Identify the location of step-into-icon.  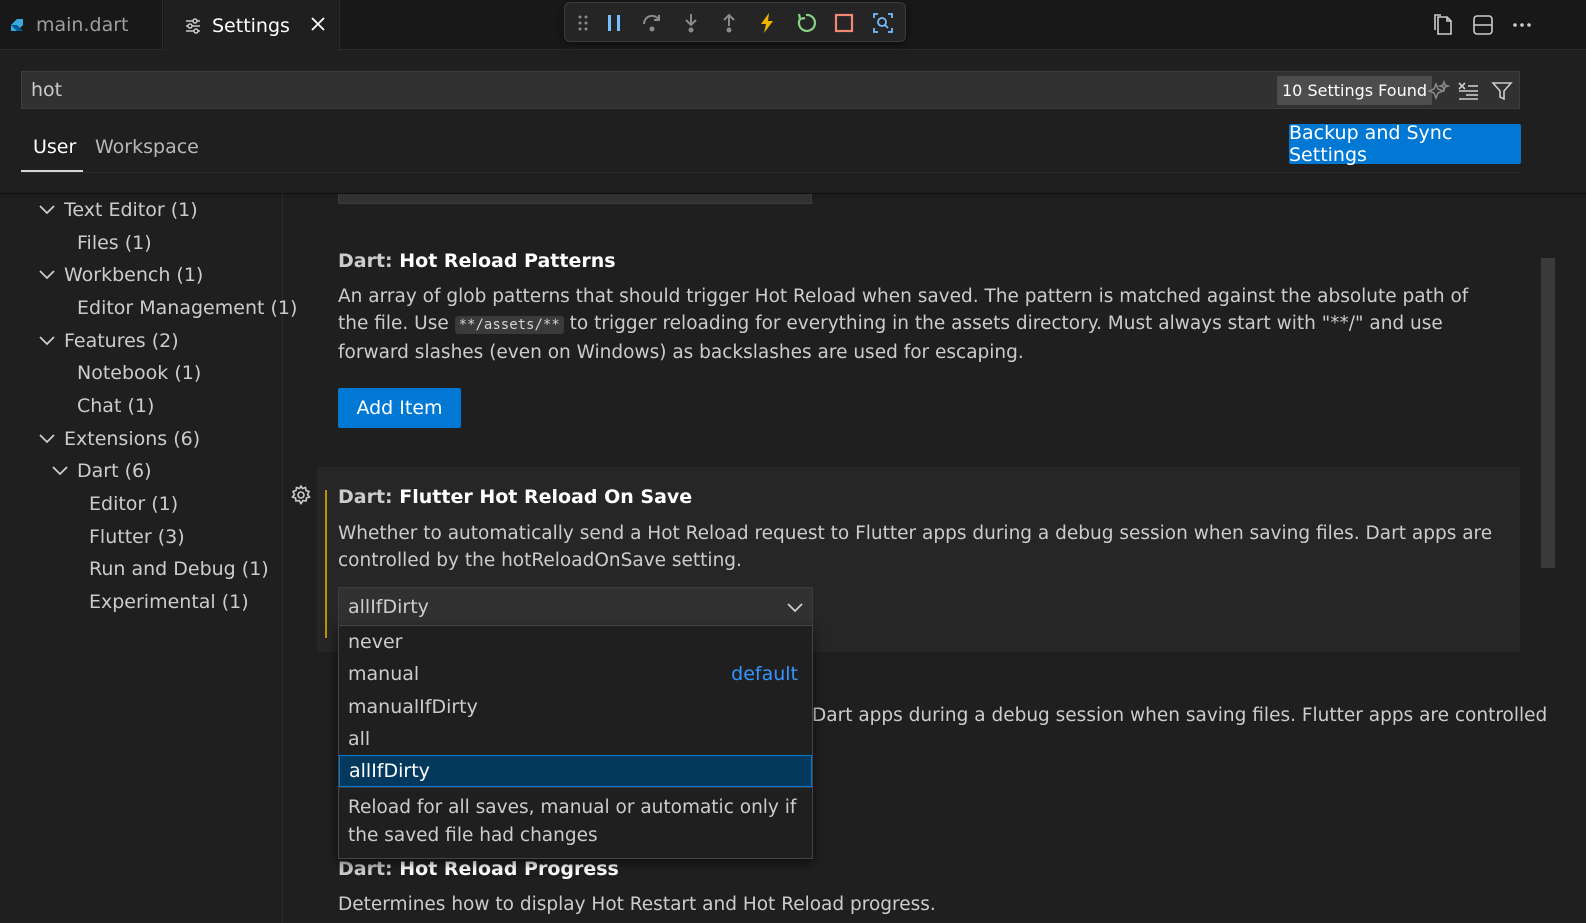
(691, 23).